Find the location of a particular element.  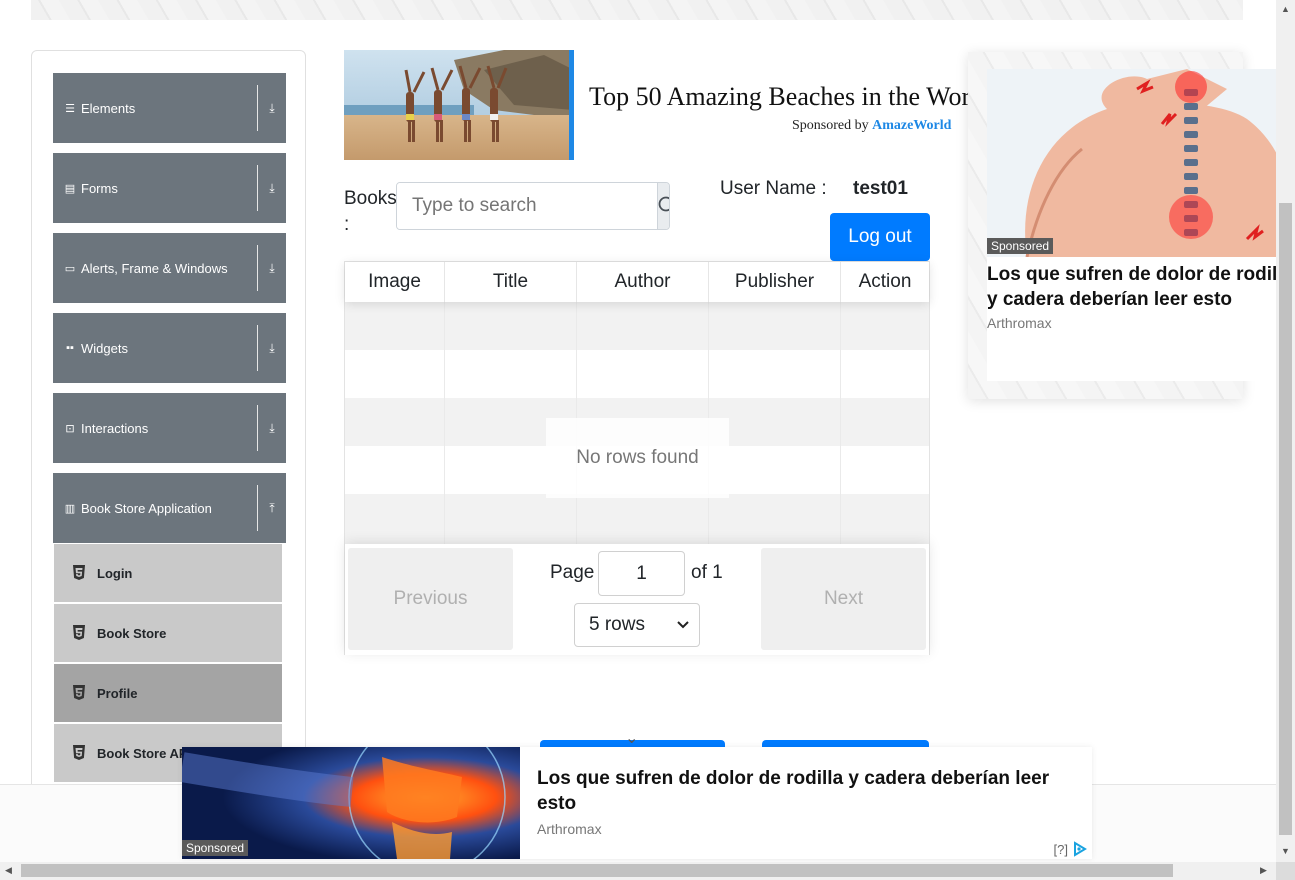

books-icon: ▥ is located at coordinates (70, 508).